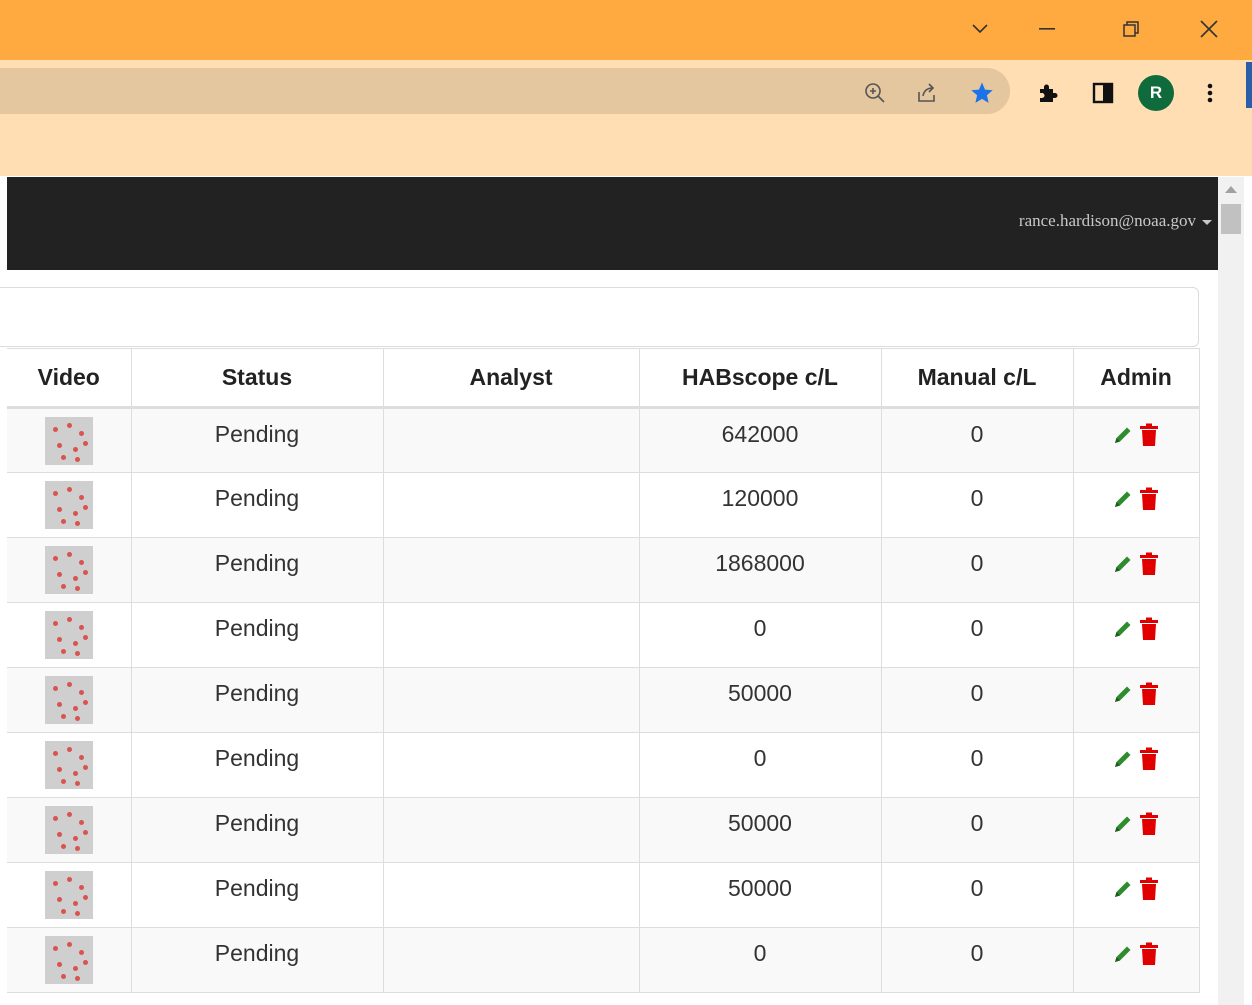 The image size is (1252, 1005). I want to click on column-header-admin: Admin, so click(1136, 378).